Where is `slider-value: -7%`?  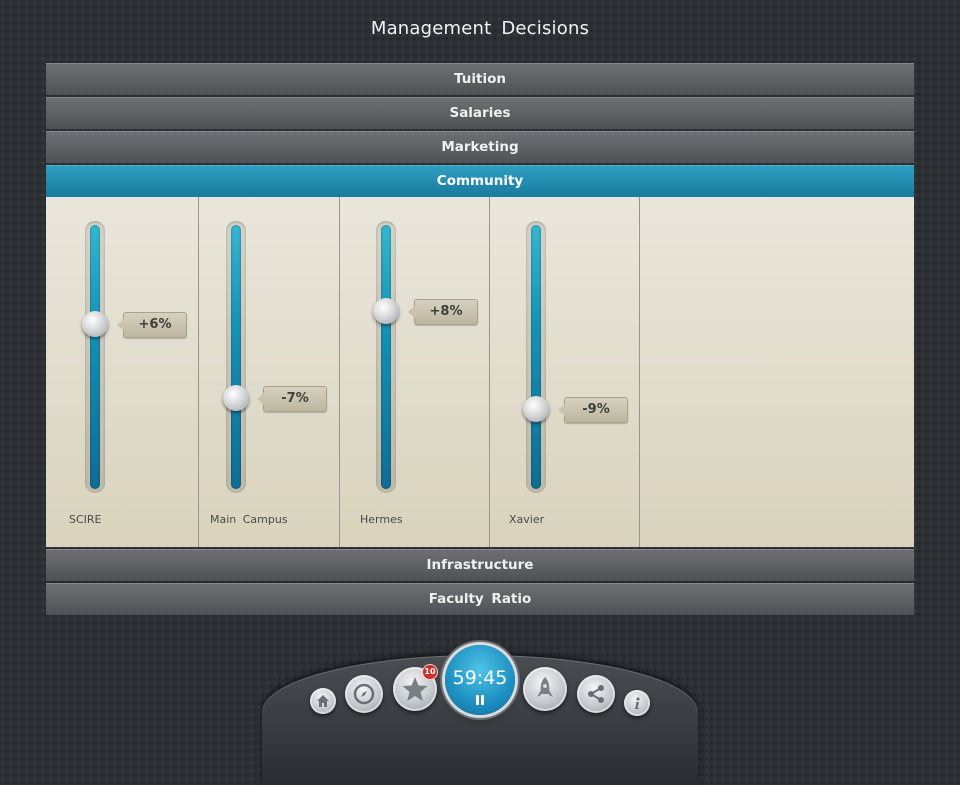
slider-value: -7% is located at coordinates (292, 398).